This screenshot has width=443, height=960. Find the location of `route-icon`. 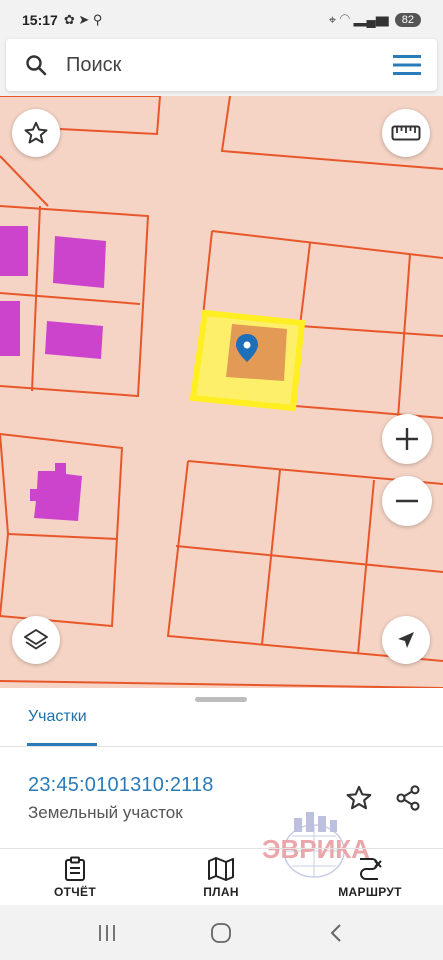

route-icon is located at coordinates (371, 868).